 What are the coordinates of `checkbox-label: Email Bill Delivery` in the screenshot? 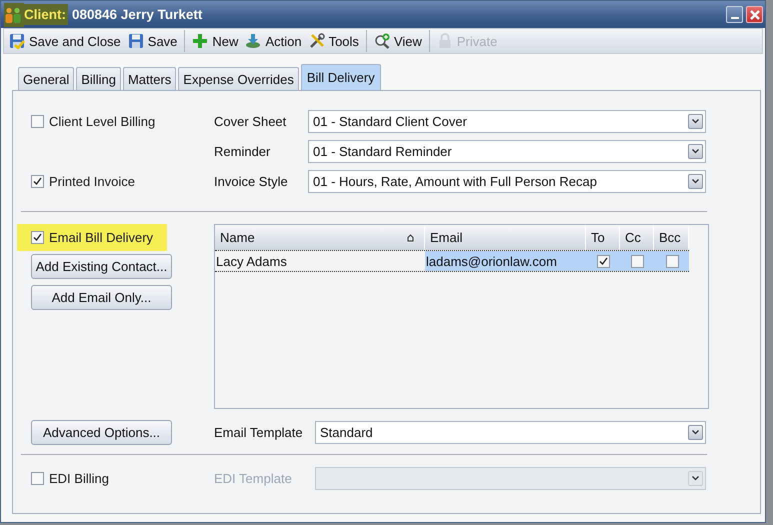 It's located at (101, 237).